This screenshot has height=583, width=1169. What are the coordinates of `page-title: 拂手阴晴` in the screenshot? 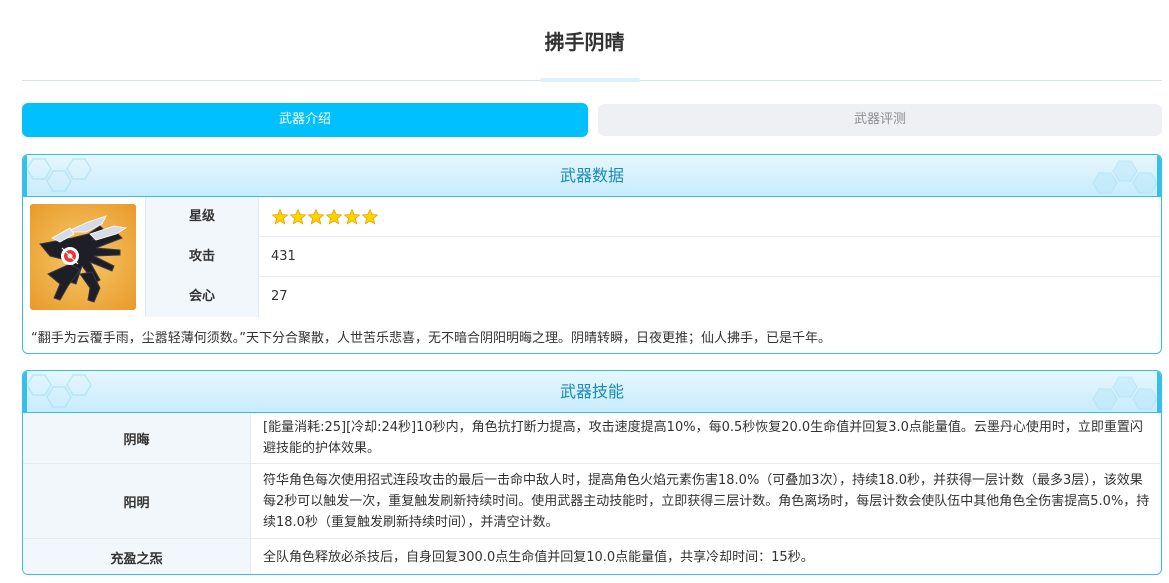 It's located at (584, 42).